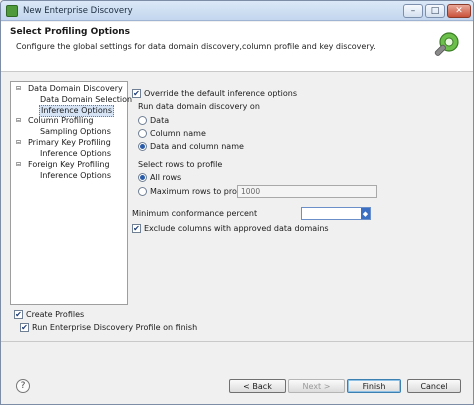 This screenshot has height=405, width=474. I want to click on wand-settings-icon, so click(446, 44).